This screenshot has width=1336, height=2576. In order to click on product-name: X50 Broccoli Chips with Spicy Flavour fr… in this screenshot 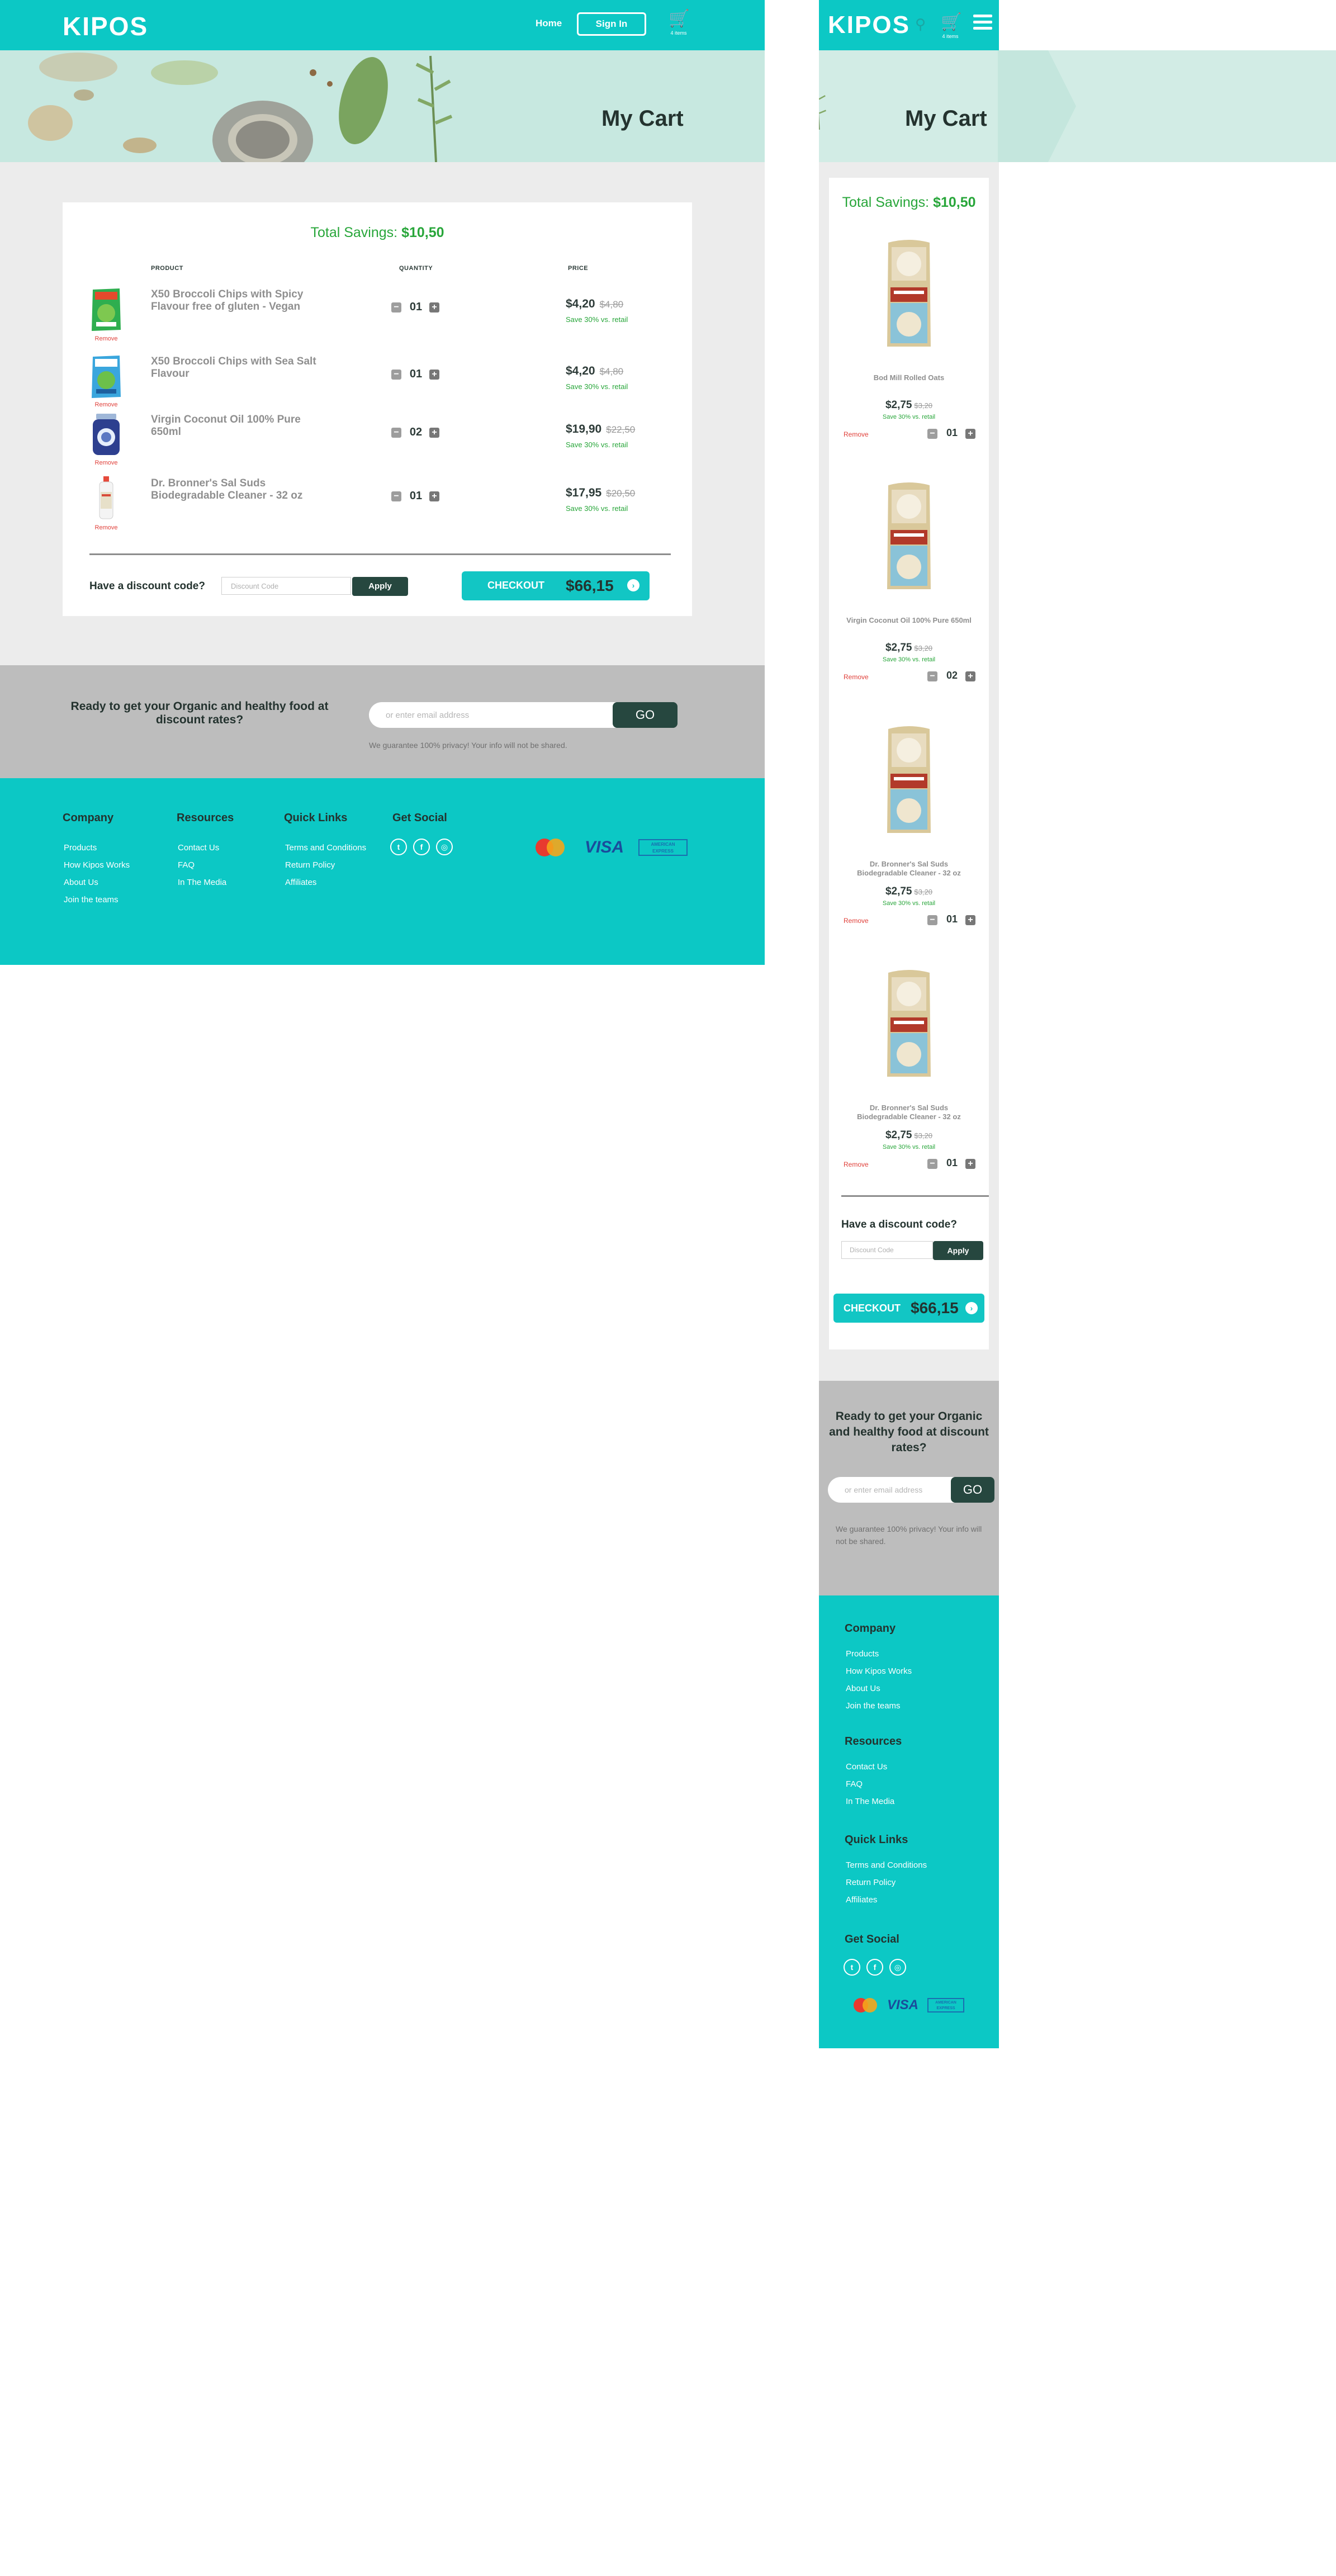, I will do `click(235, 300)`.